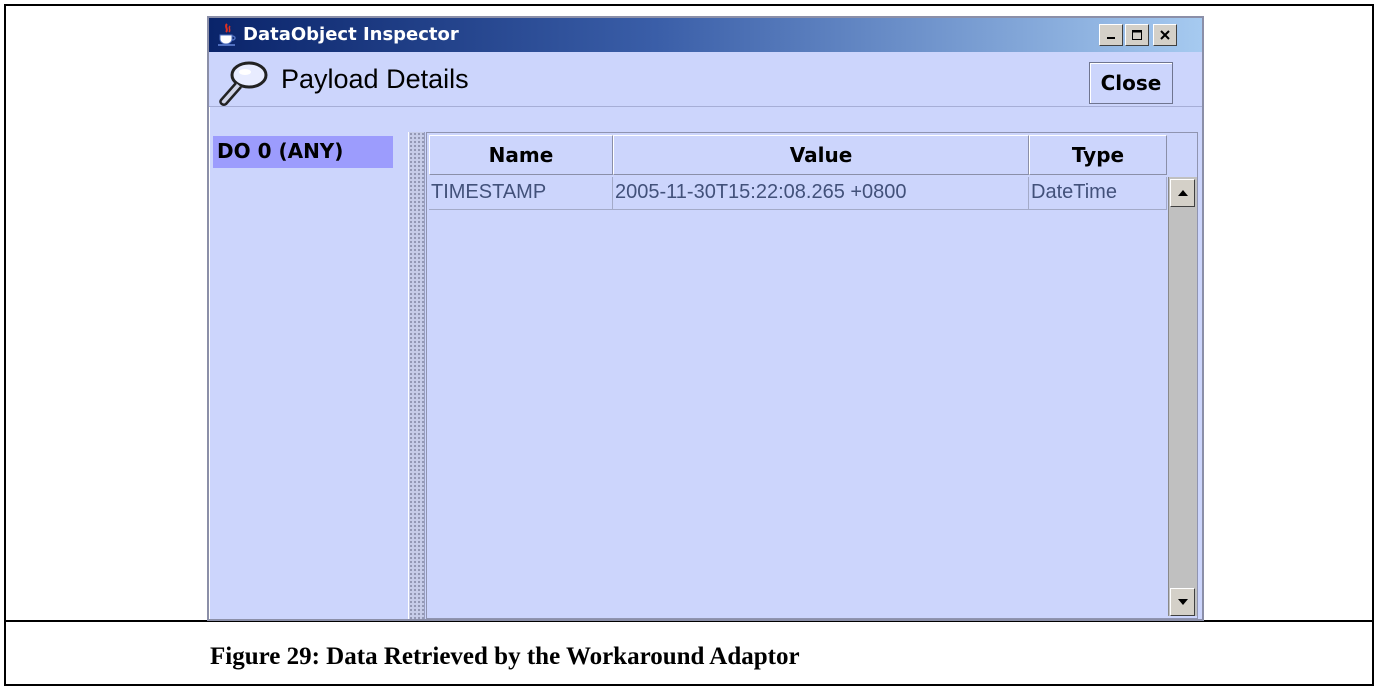  What do you see at coordinates (521, 155) in the screenshot?
I see `column-header-name: Name` at bounding box center [521, 155].